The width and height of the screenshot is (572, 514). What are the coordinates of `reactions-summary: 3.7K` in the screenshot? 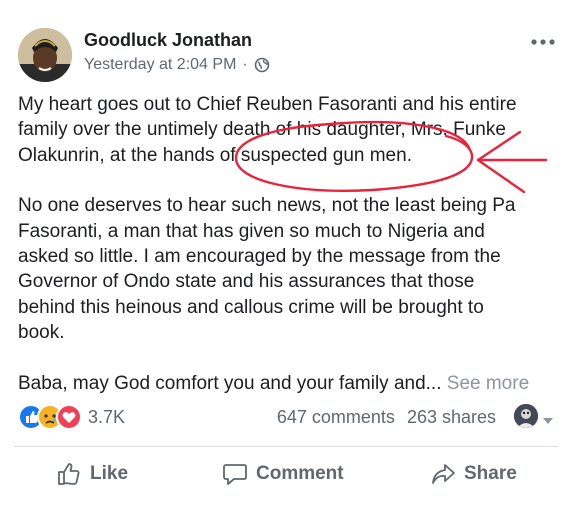 It's located at (71, 417).